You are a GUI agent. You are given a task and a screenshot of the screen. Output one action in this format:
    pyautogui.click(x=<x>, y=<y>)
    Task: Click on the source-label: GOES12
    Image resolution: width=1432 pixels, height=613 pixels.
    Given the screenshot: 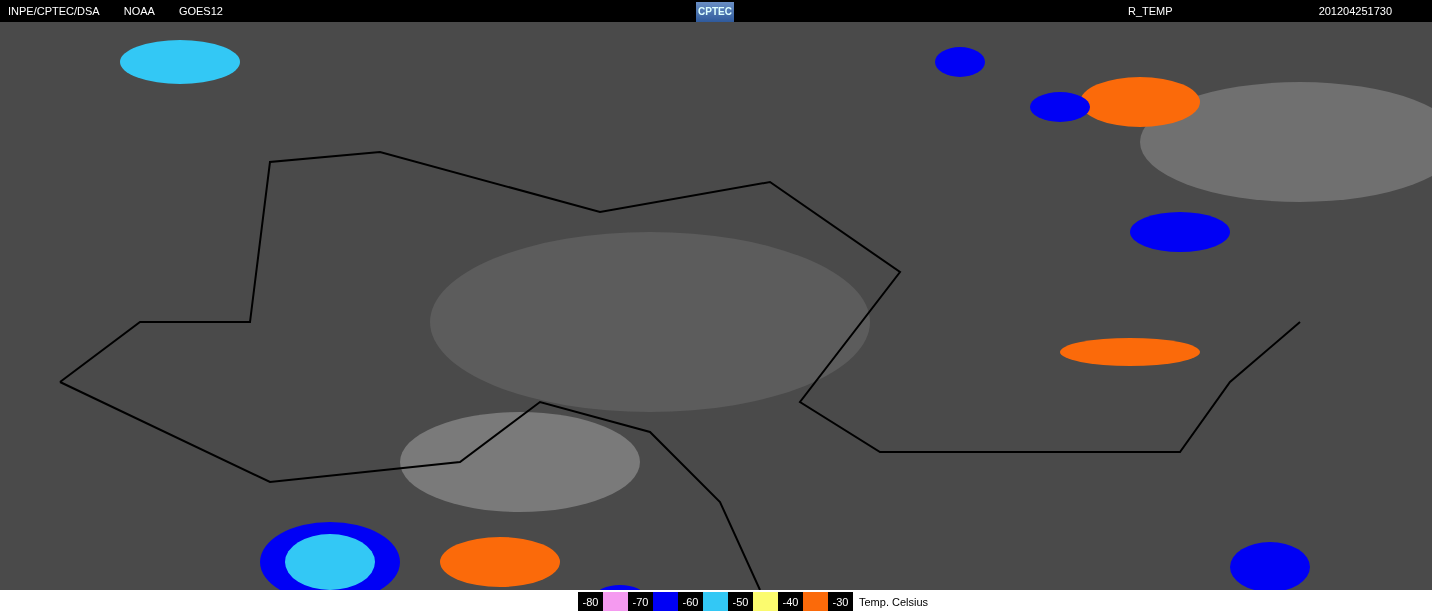 What is the action you would take?
    pyautogui.click(x=200, y=11)
    